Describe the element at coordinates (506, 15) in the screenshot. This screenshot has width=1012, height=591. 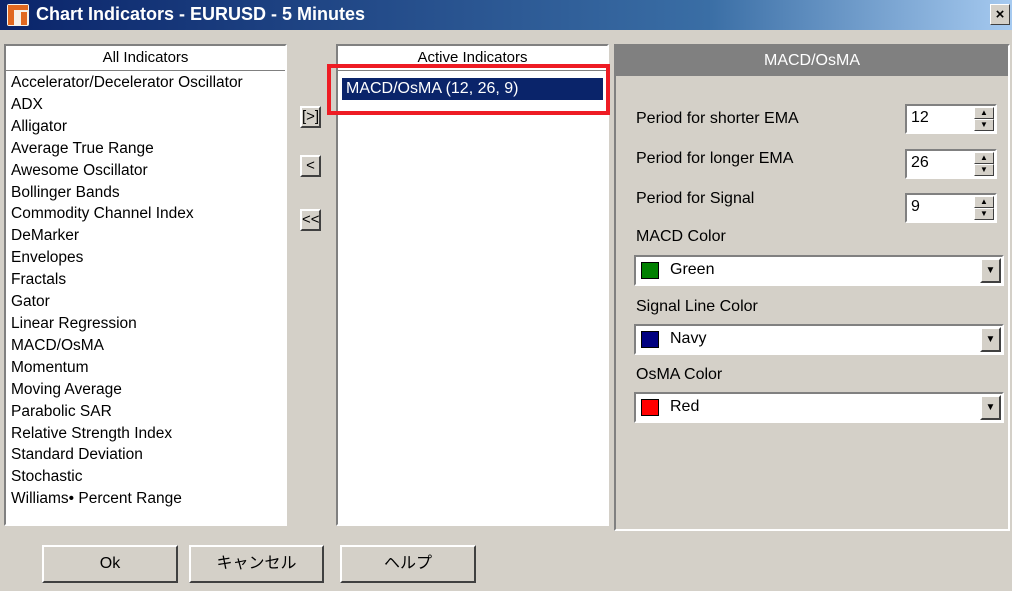
I see `title-bar: Chart Indicators - EURUSD - 5 Minutes ×` at that location.